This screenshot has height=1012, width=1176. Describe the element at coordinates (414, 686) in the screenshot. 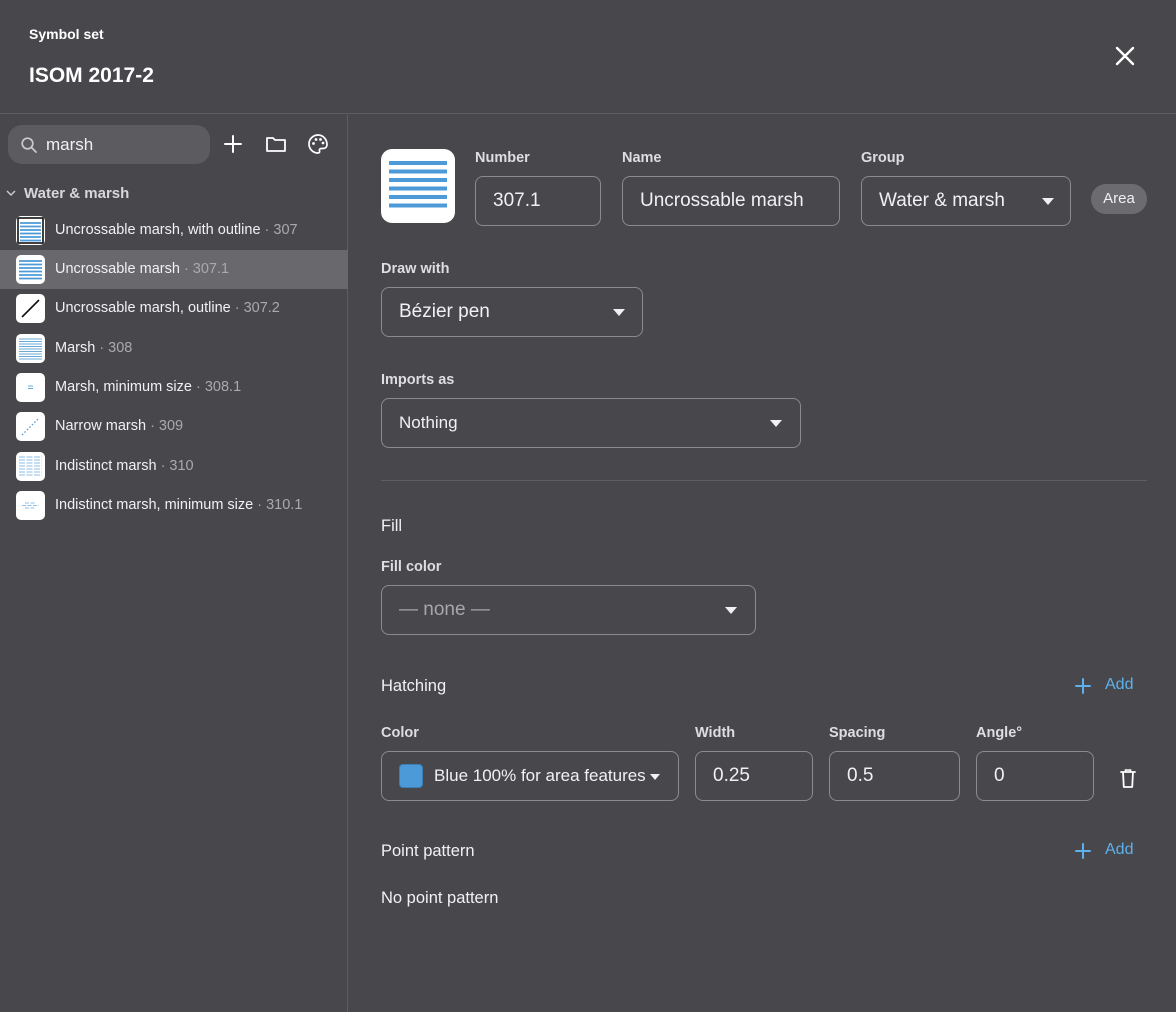

I see `hatching-section-title: Hatching` at that location.